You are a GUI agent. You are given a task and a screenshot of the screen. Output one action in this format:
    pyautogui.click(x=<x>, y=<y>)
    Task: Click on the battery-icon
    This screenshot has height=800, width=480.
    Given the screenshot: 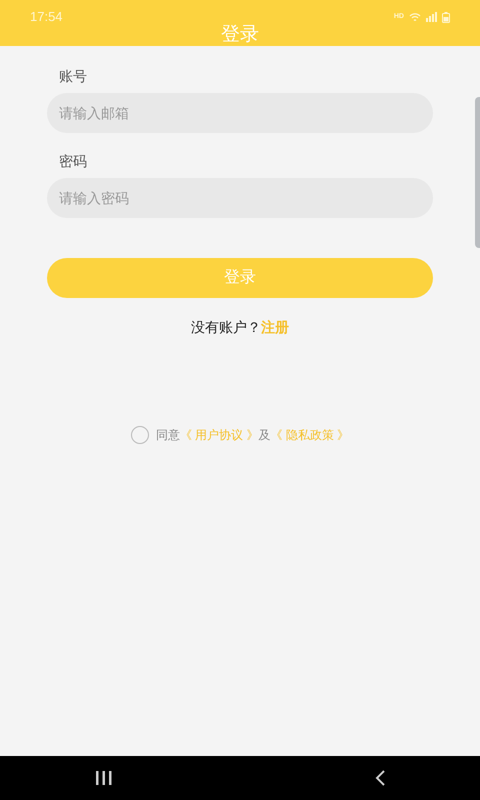 What is the action you would take?
    pyautogui.click(x=446, y=17)
    